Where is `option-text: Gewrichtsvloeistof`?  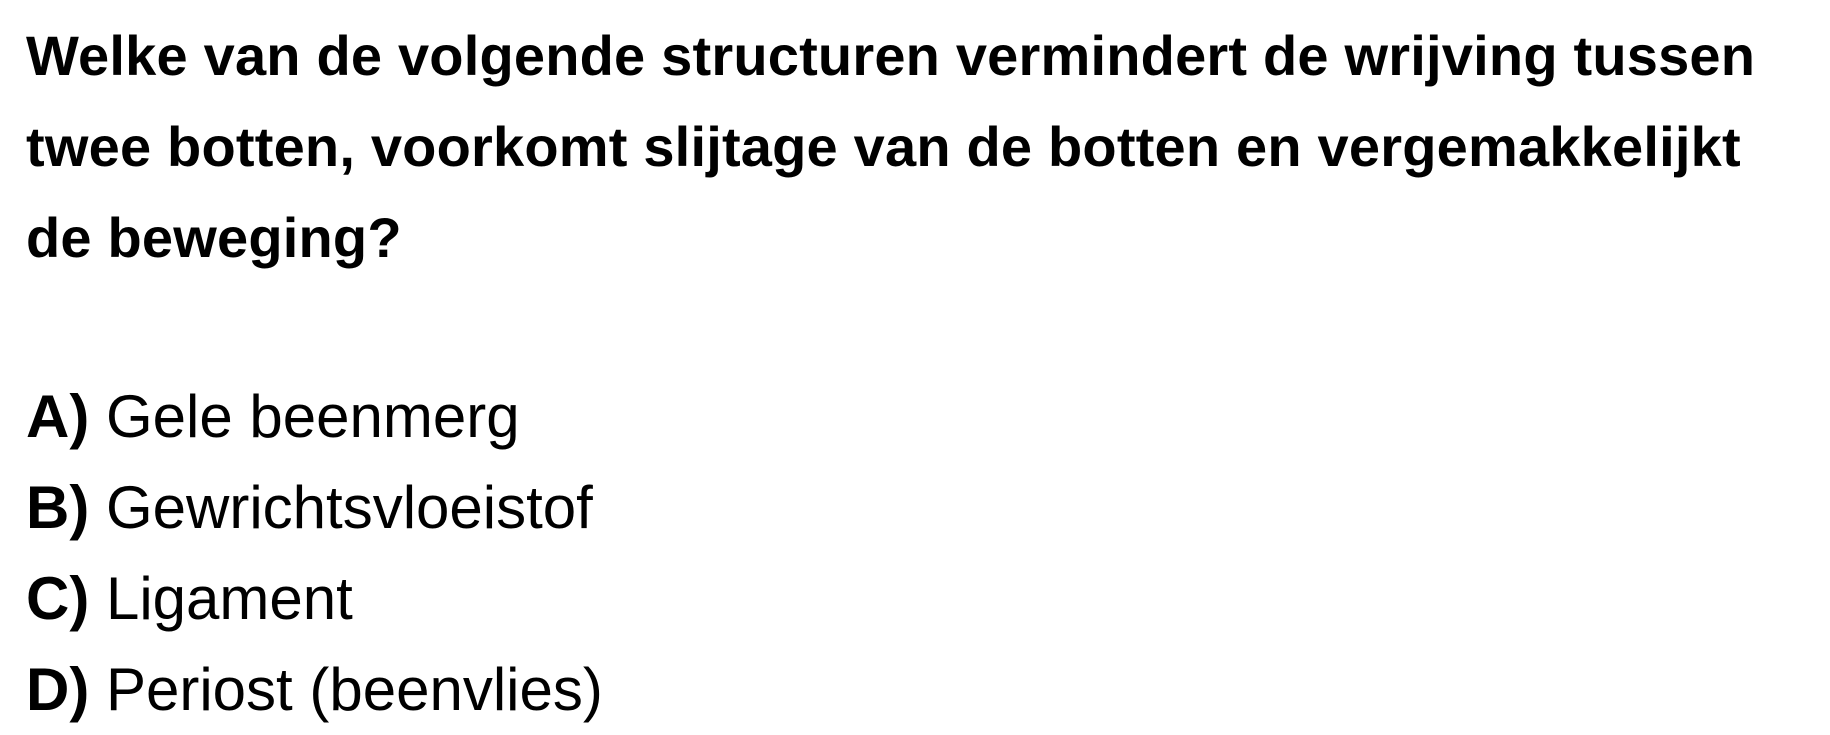
option-text: Gewrichtsvloeistof is located at coordinates (349, 507).